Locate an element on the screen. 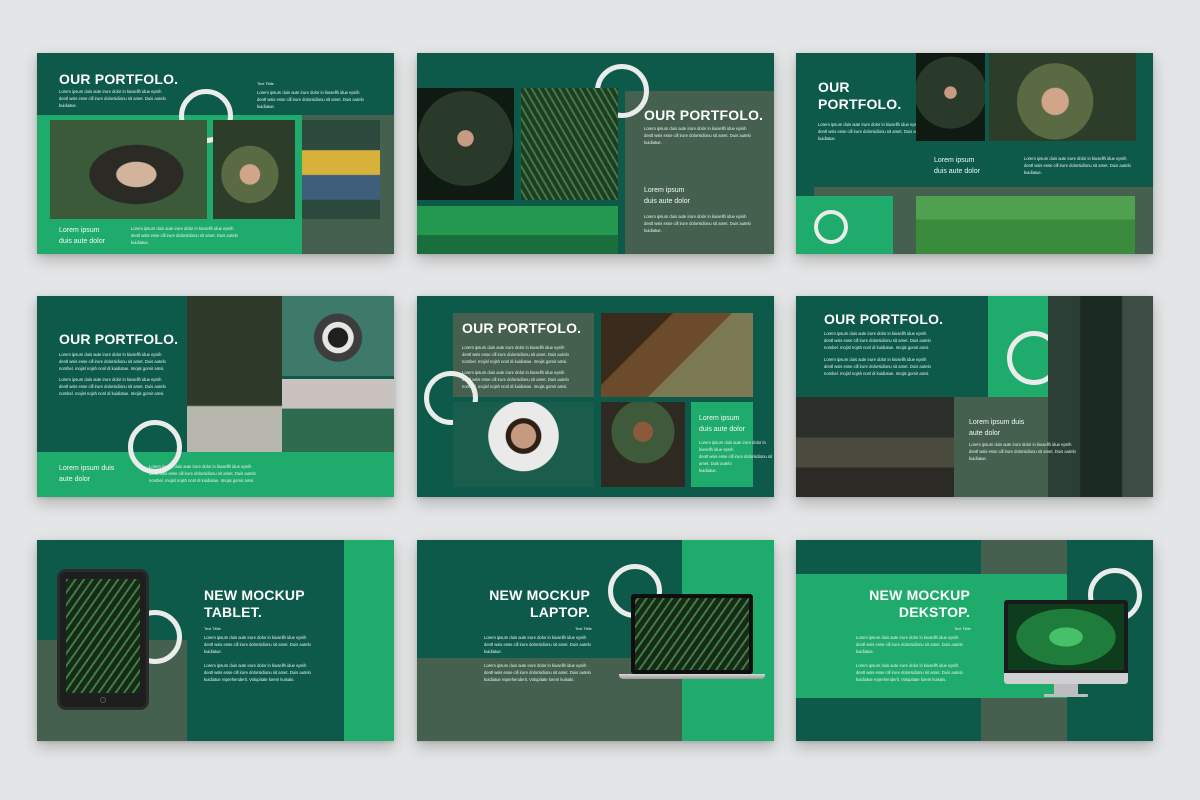 This screenshot has height=800, width=1200. photo-hallway is located at coordinates (1100, 396).